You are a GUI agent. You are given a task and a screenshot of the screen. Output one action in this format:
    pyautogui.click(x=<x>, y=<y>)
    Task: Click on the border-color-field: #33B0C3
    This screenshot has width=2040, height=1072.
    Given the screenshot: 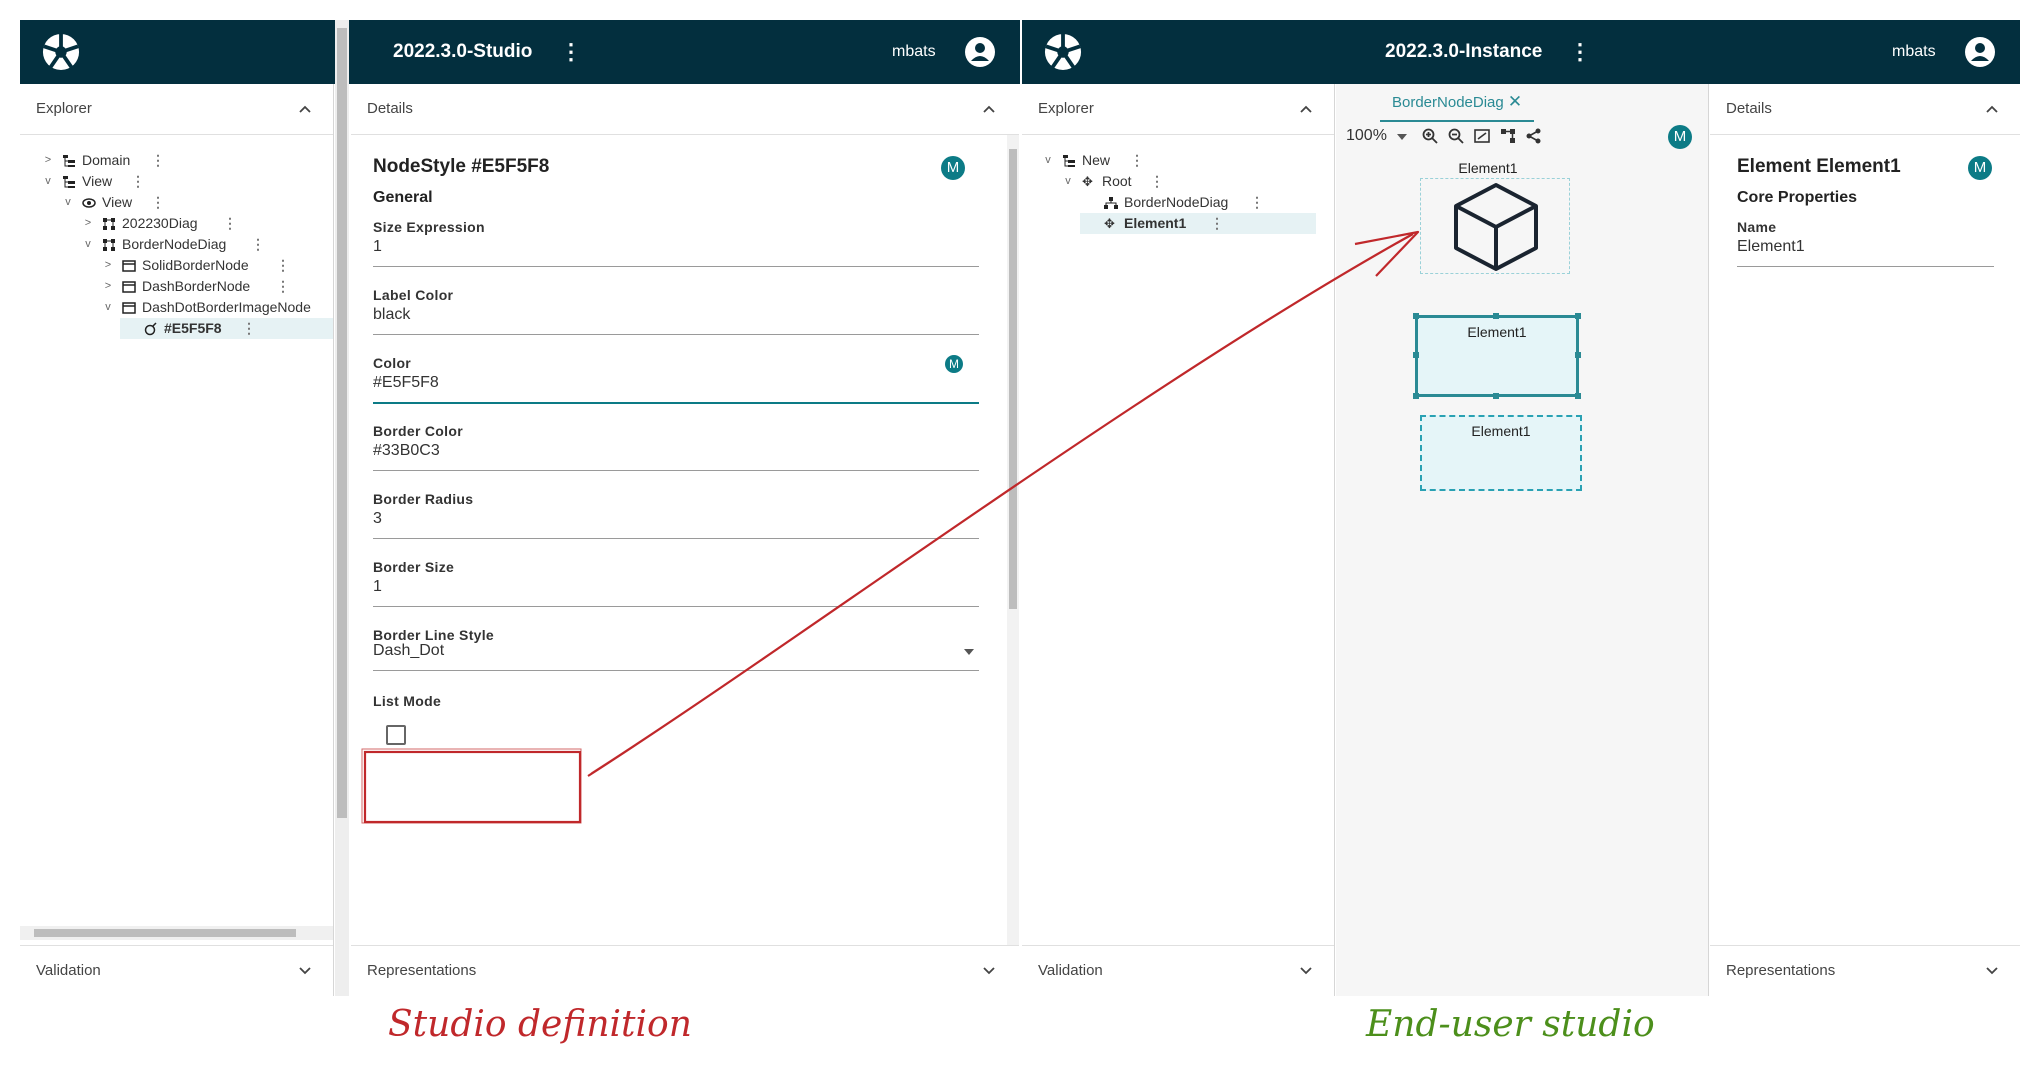 What is the action you would take?
    pyautogui.click(x=676, y=453)
    